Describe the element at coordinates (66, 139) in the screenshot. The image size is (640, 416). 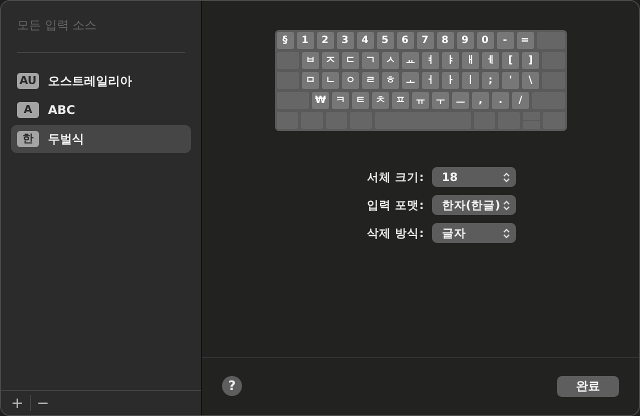
I see `source-label: 두벌식` at that location.